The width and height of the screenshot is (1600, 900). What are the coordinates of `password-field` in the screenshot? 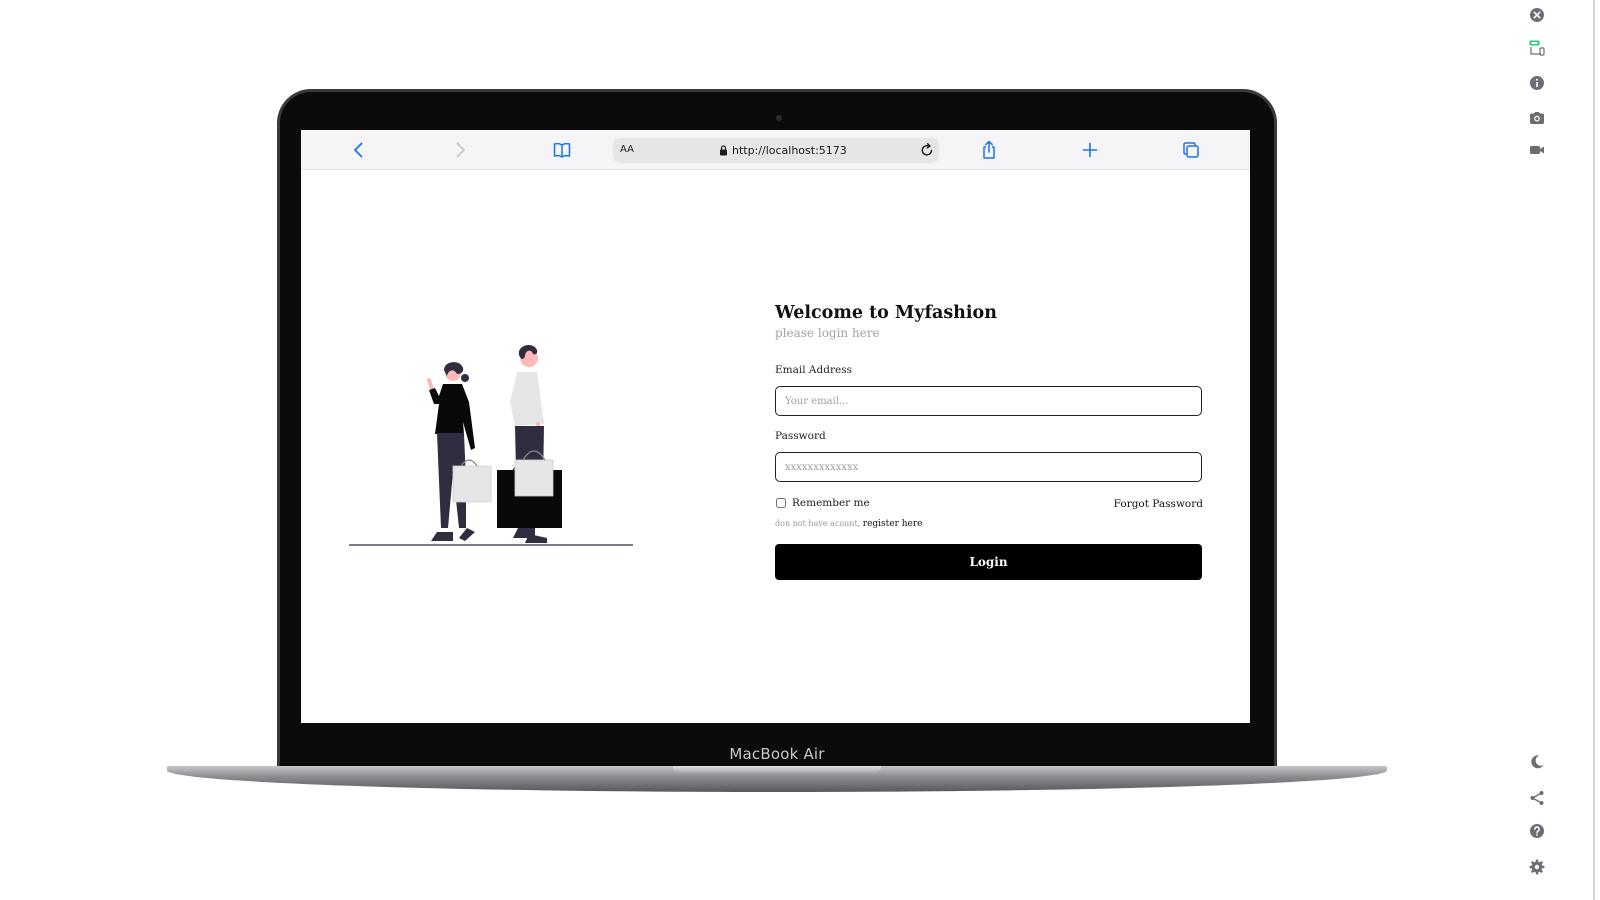 It's located at (988, 467).